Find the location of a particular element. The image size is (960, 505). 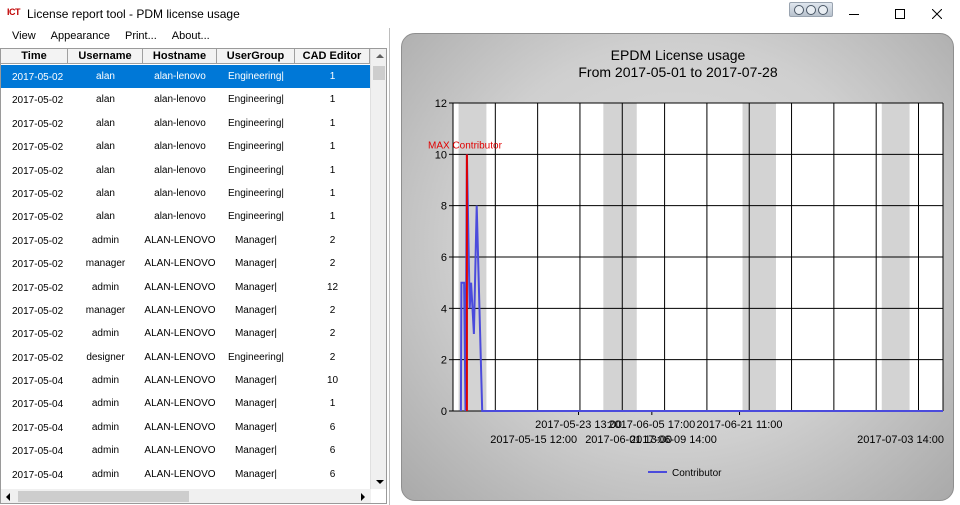

table-row: 2017-05-0217:00 admin ALAN-LENOVO Manager| 2 is located at coordinates (186, 240).